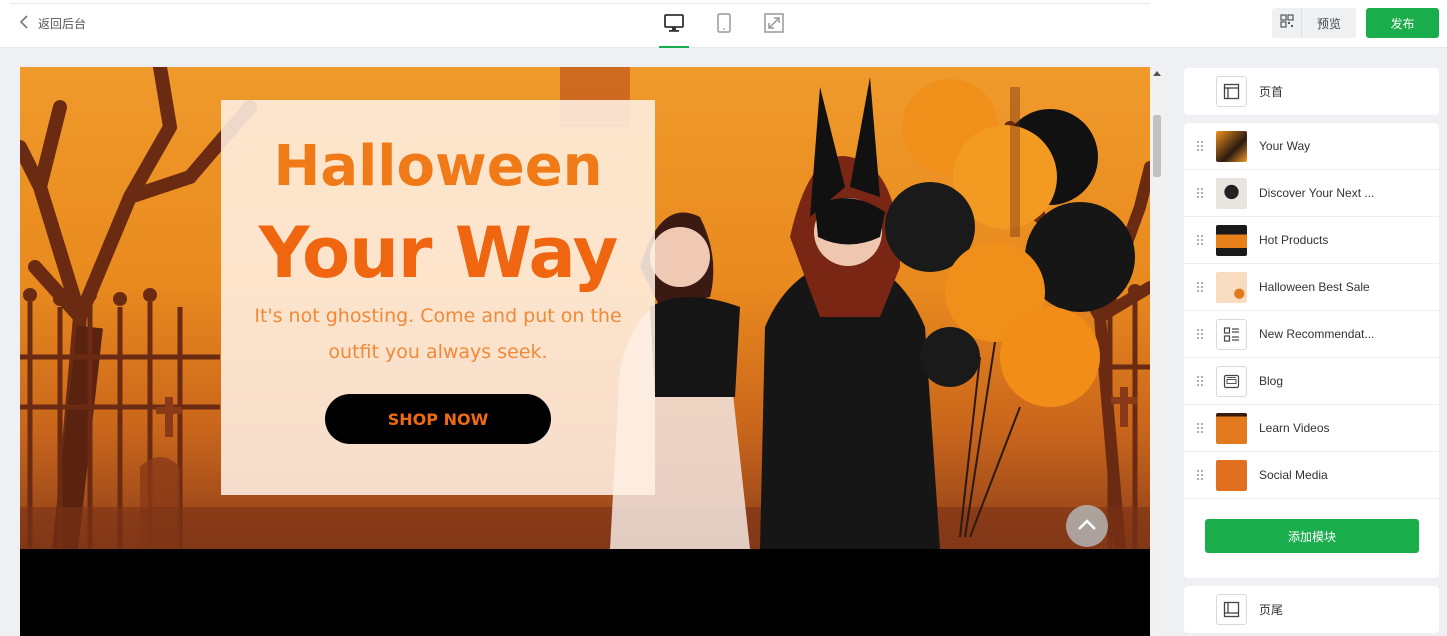  I want to click on preview-button: 预览, so click(1329, 23).